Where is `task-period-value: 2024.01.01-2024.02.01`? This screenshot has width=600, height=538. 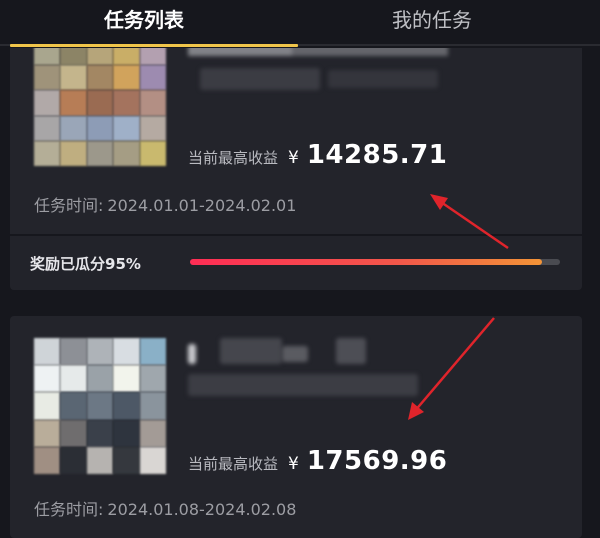
task-period-value: 2024.01.01-2024.02.01 is located at coordinates (202, 205).